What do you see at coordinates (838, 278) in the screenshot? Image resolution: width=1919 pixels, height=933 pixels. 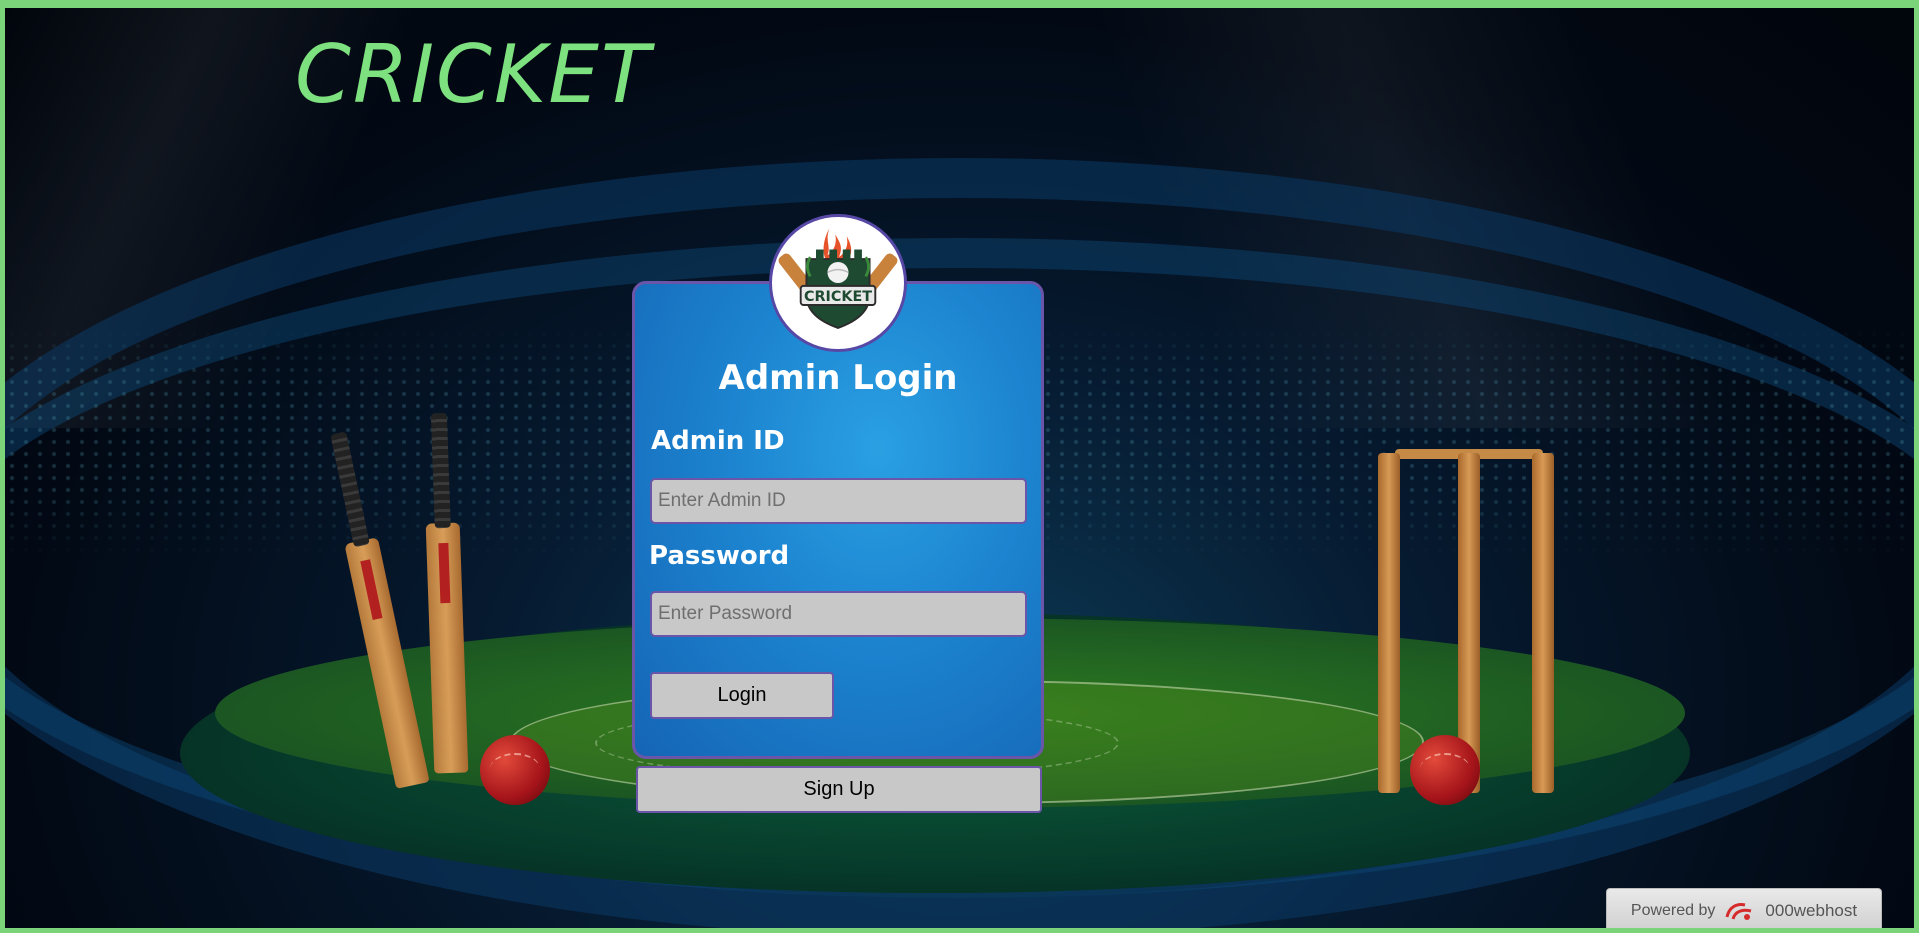 I see `cricket-logo-graphic: CRICKET` at bounding box center [838, 278].